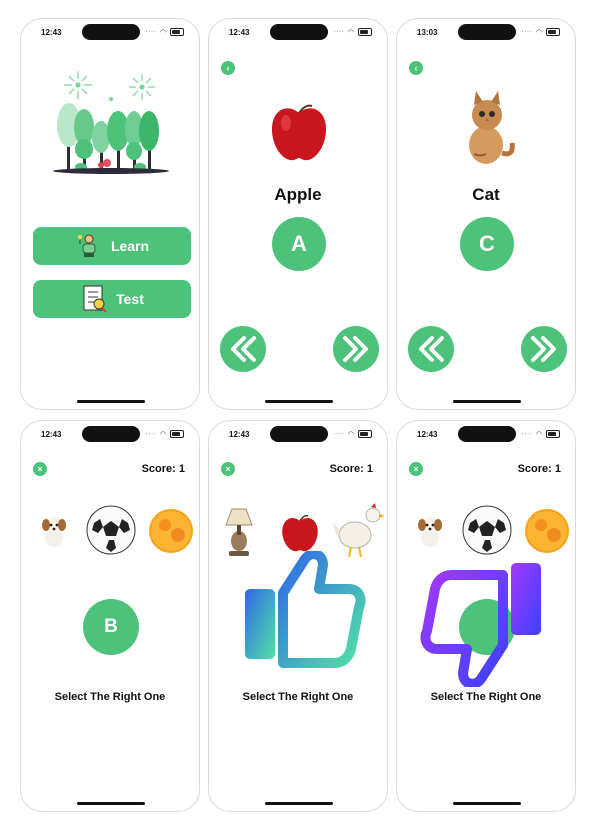 Image resolution: width=600 pixels, height=836 pixels. I want to click on forest-illustration, so click(111, 122).